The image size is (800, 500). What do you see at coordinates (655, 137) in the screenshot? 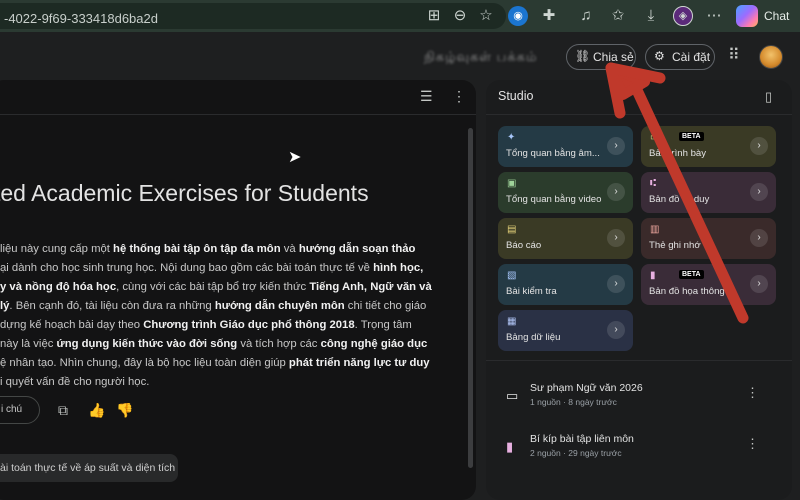
I see `studio-tile-icon: ▭` at bounding box center [655, 137].